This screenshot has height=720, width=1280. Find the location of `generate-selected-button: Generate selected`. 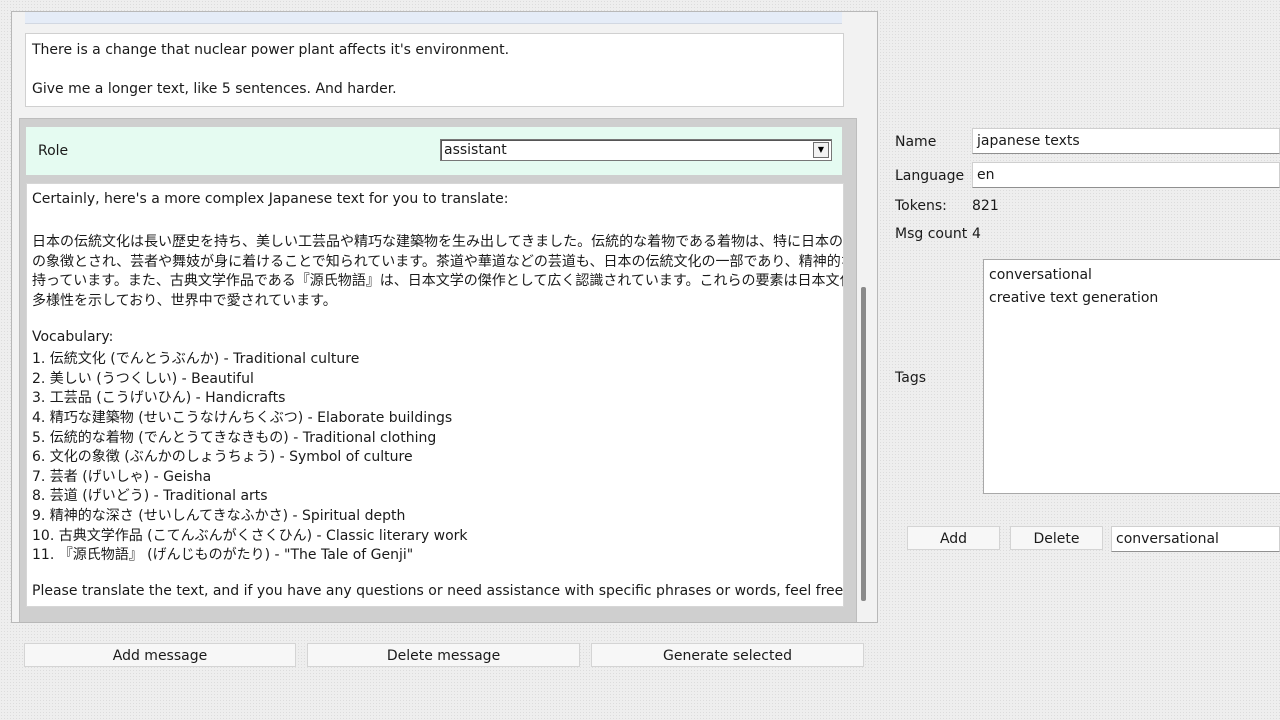

generate-selected-button: Generate selected is located at coordinates (727, 655).